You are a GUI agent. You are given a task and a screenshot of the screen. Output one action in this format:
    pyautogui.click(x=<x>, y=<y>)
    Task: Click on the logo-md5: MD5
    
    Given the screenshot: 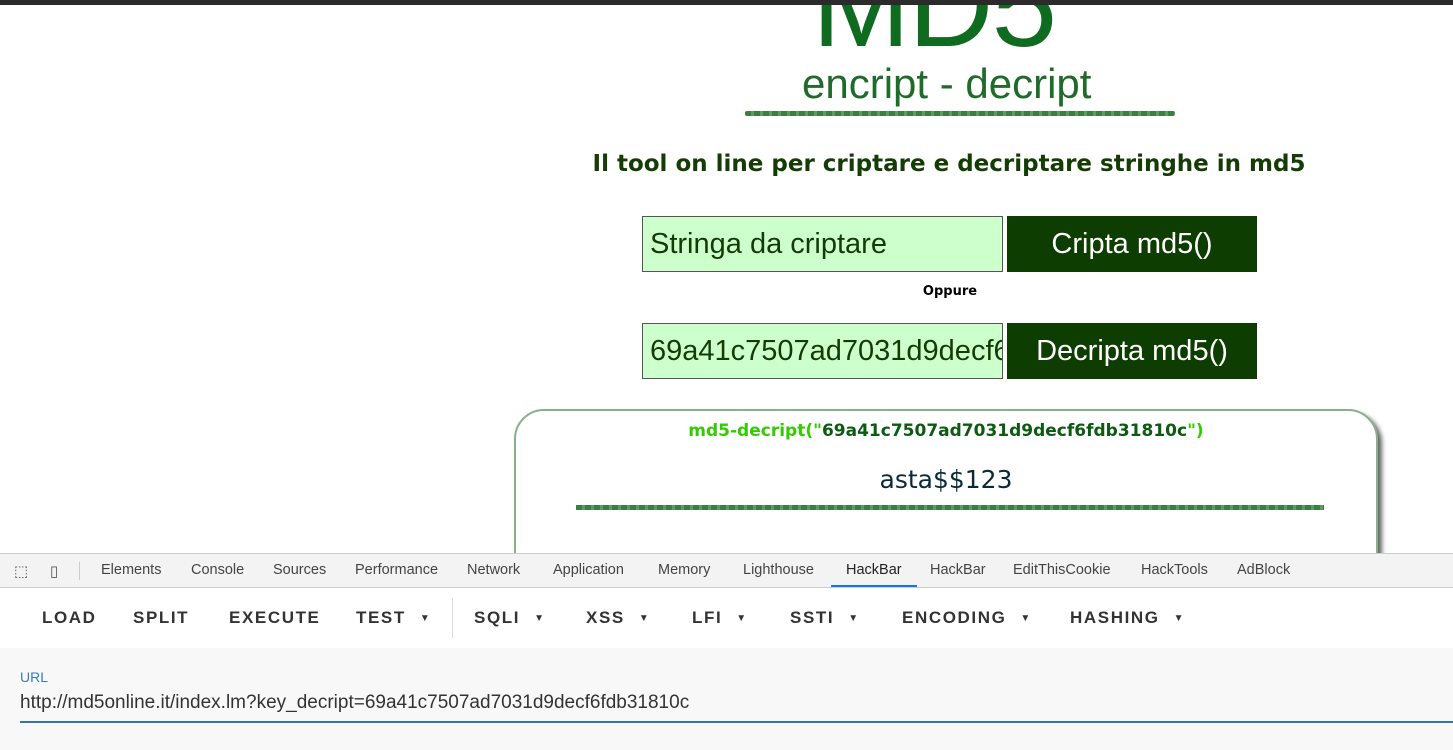 What is the action you would take?
    pyautogui.click(x=934, y=38)
    